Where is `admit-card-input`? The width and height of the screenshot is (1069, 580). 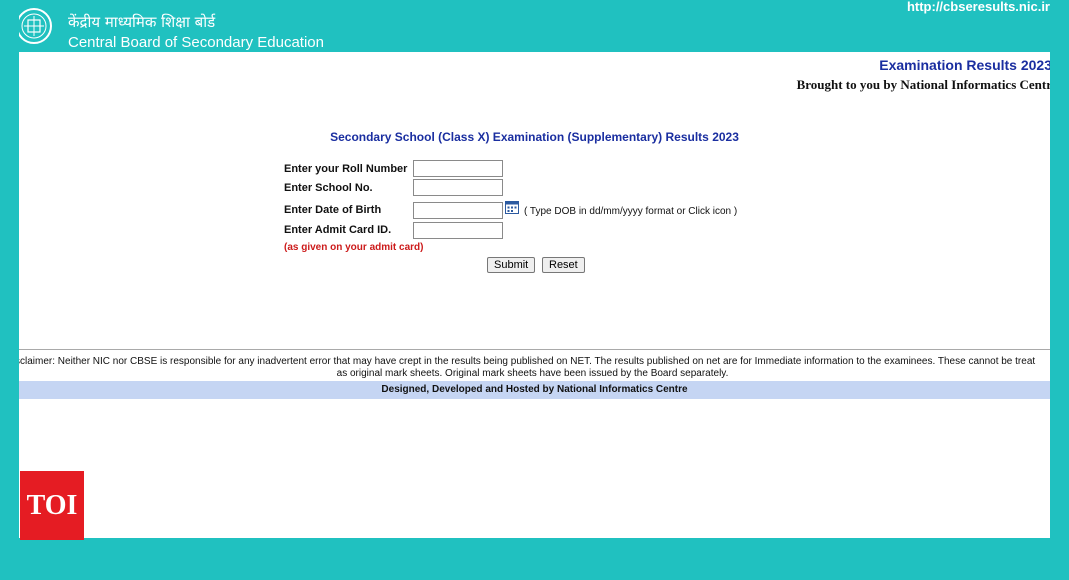 admit-card-input is located at coordinates (458, 230).